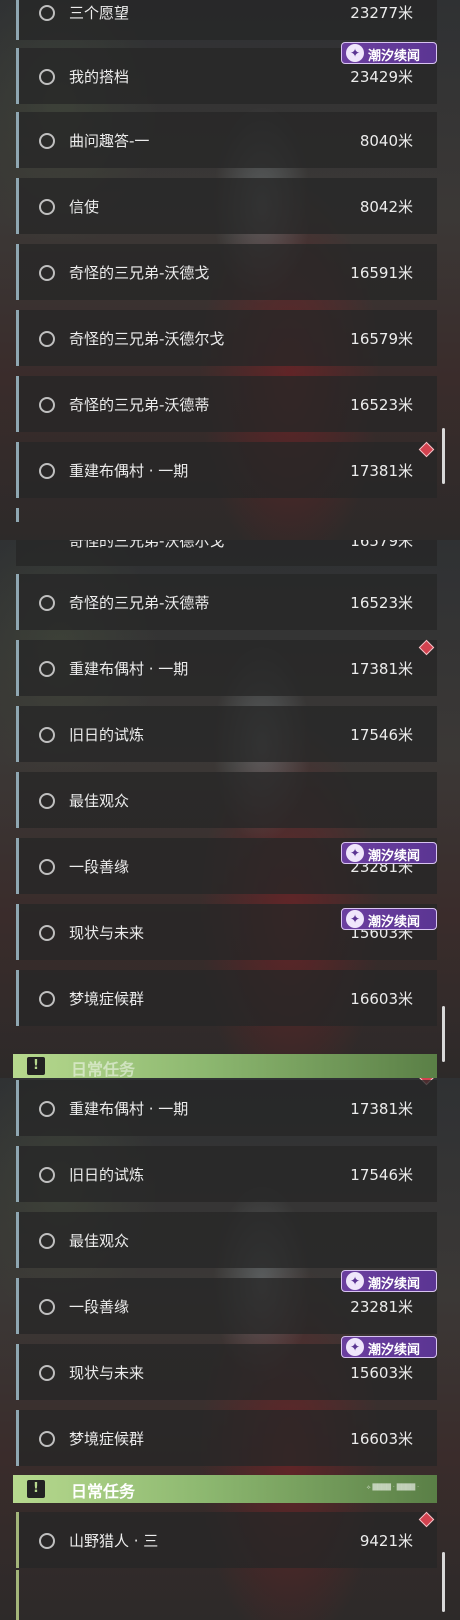 Image resolution: width=460 pixels, height=1620 pixels. I want to click on quest-distance: 8042米, so click(386, 207).